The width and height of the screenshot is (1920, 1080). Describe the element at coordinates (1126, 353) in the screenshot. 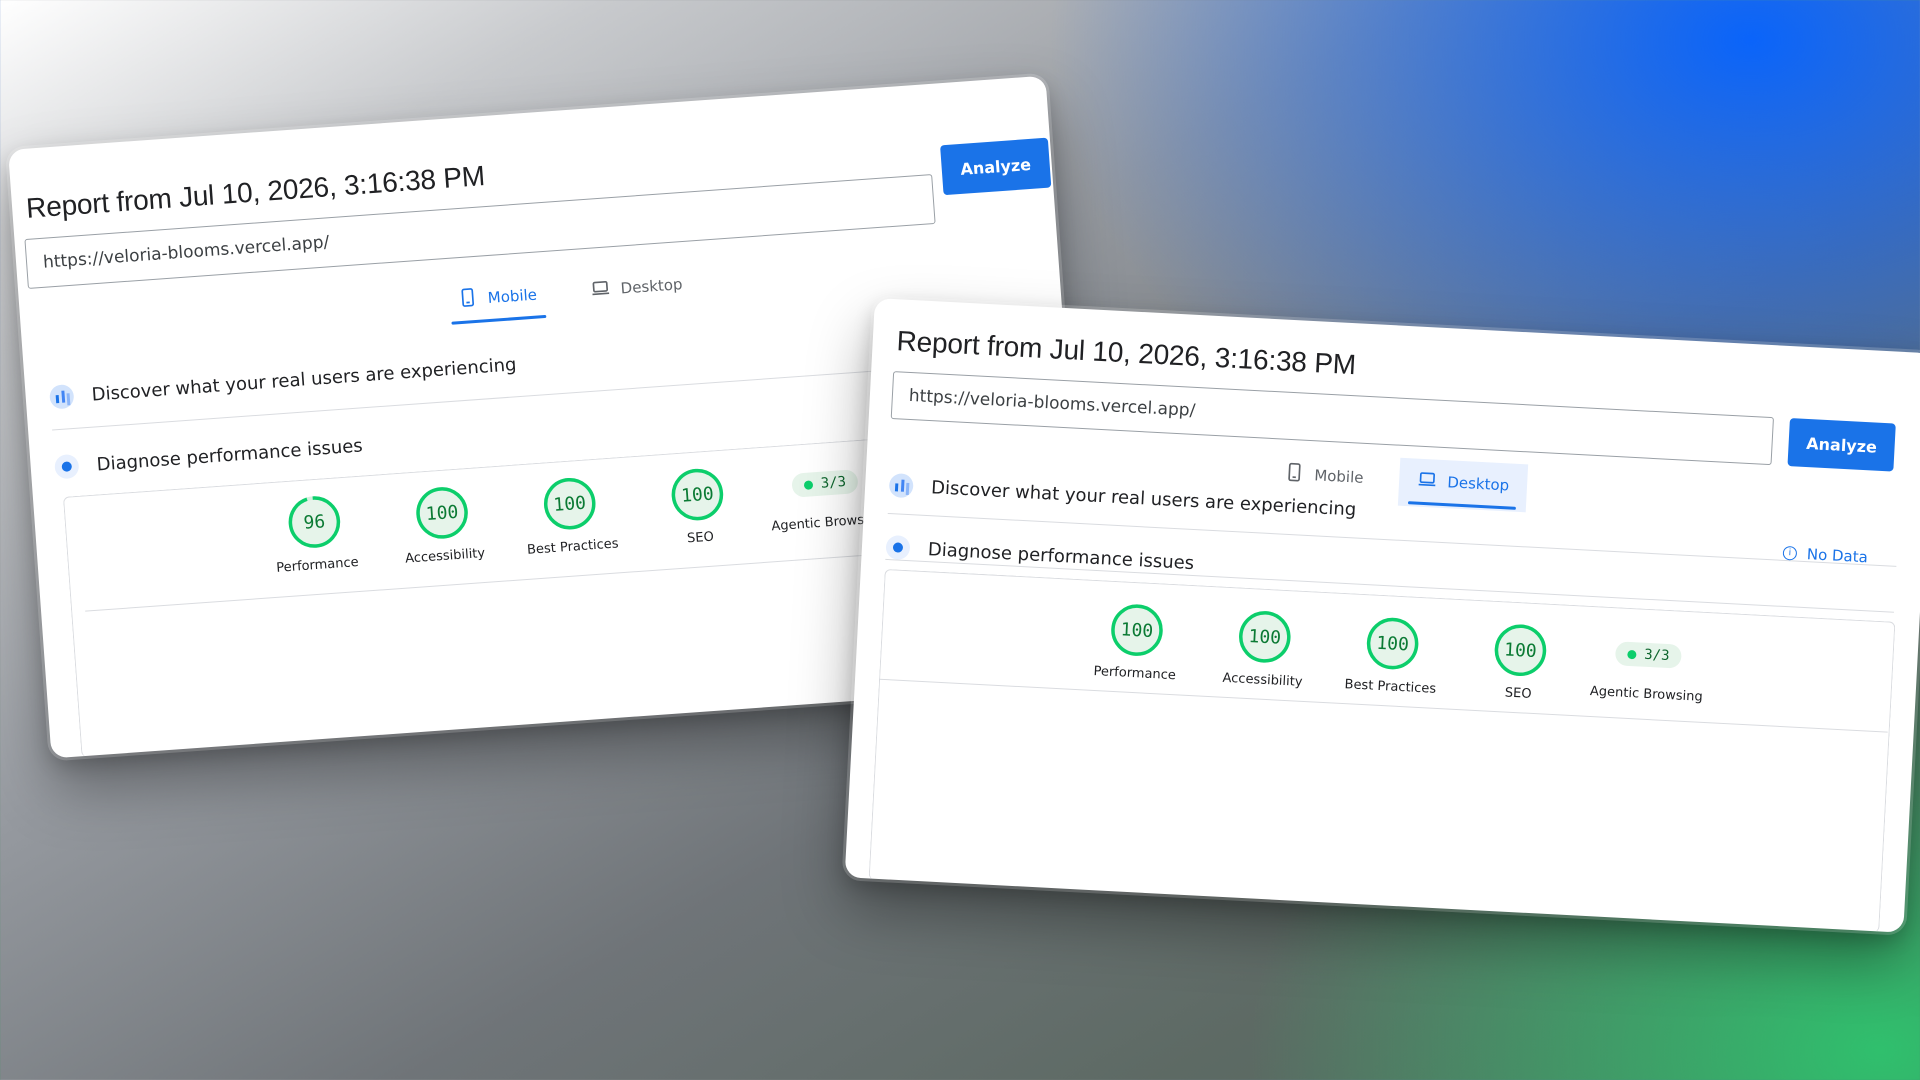

I see `report-title: Report from Jul 10, 2026, 3:16:38 PM` at that location.